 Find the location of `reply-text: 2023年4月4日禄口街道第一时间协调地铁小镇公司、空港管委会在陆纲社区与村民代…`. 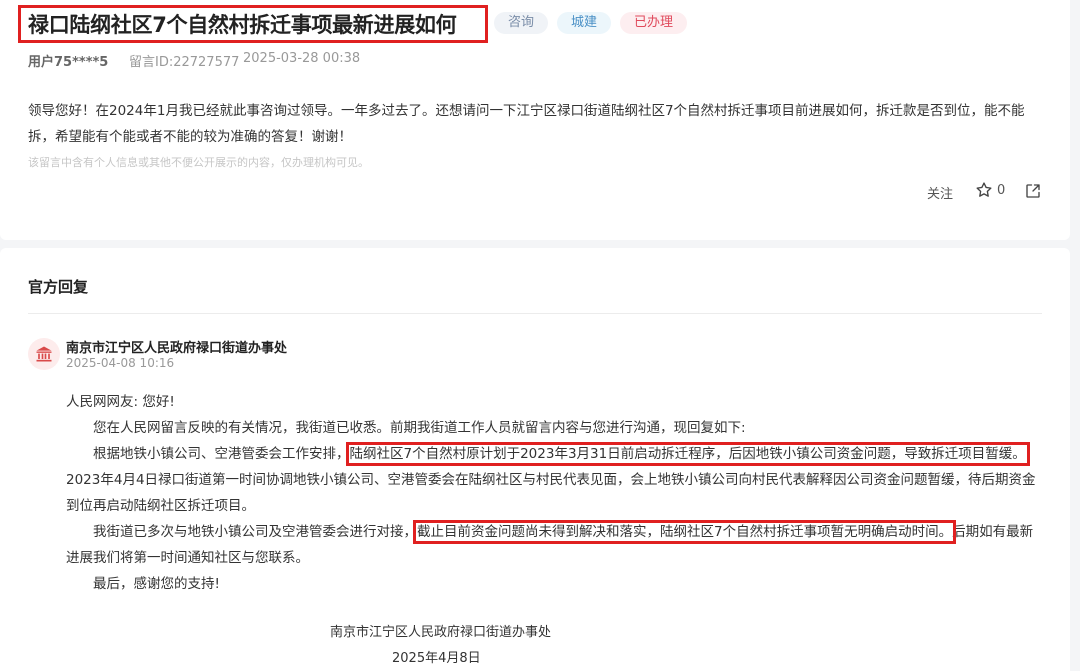

reply-text: 2023年4月4日禄口街道第一时间协调地铁小镇公司、空港管委会在陆纲社区与村民代… is located at coordinates (551, 493).